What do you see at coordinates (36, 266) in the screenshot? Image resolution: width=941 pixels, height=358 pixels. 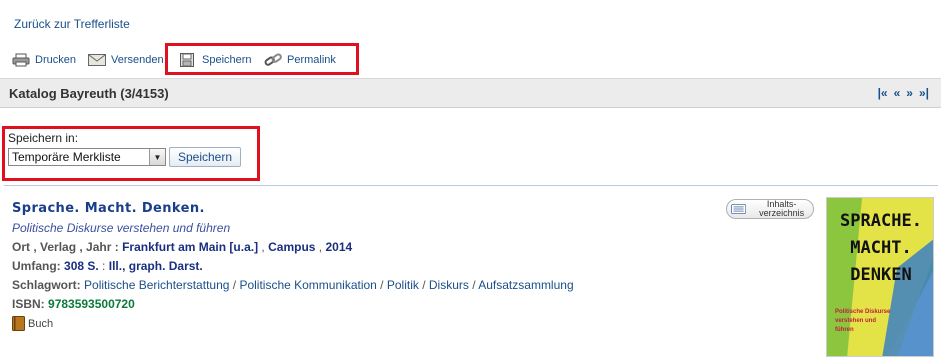 I see `extent-key: Umfang:` at bounding box center [36, 266].